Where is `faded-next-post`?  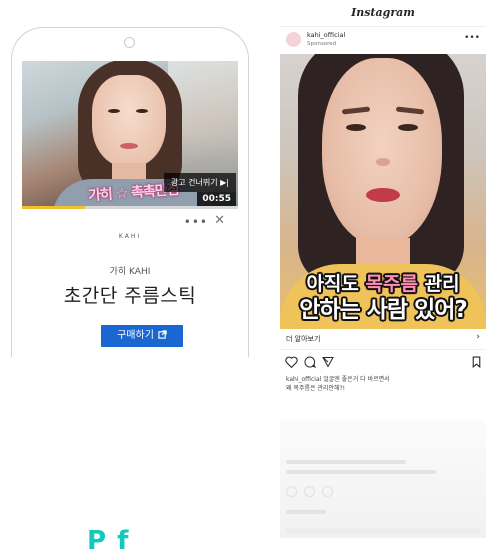
faded-next-post is located at coordinates (383, 479).